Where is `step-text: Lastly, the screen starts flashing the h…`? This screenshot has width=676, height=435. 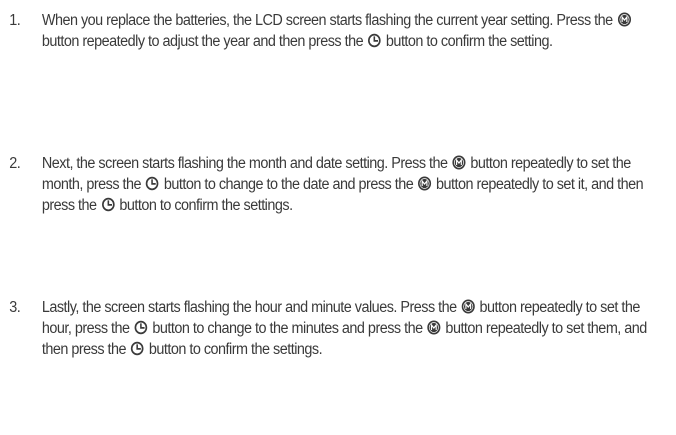
step-text: Lastly, the screen starts flashing the h… is located at coordinates (352, 328).